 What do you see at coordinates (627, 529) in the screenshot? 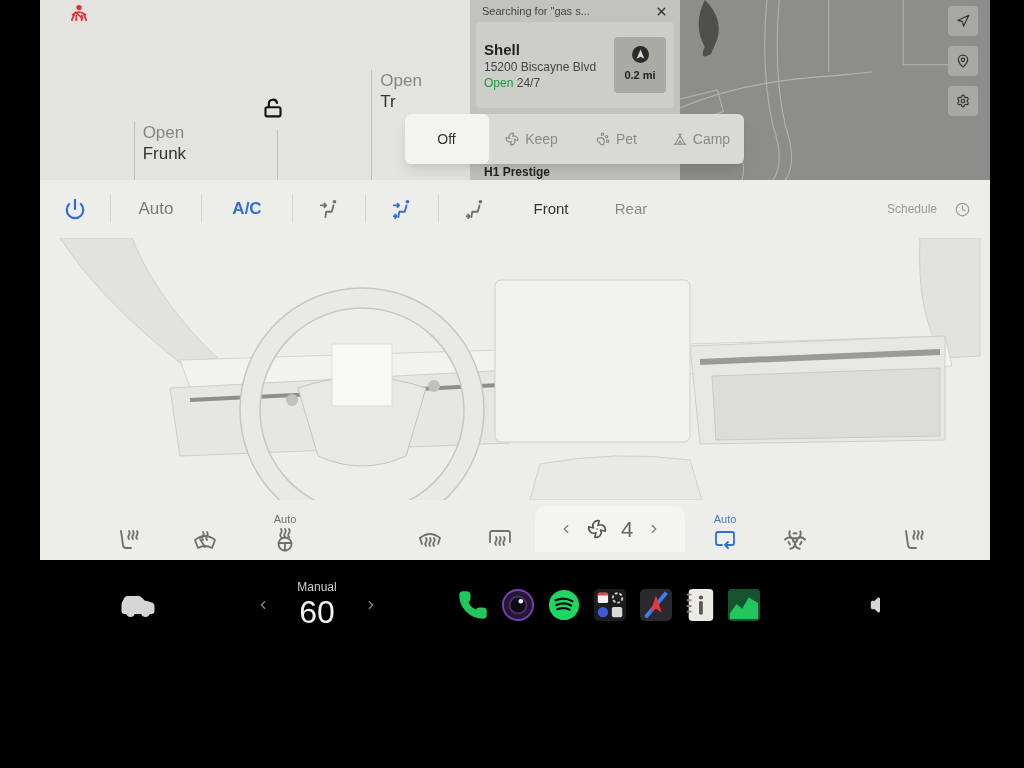
I see `fan-speed-value: 4` at bounding box center [627, 529].